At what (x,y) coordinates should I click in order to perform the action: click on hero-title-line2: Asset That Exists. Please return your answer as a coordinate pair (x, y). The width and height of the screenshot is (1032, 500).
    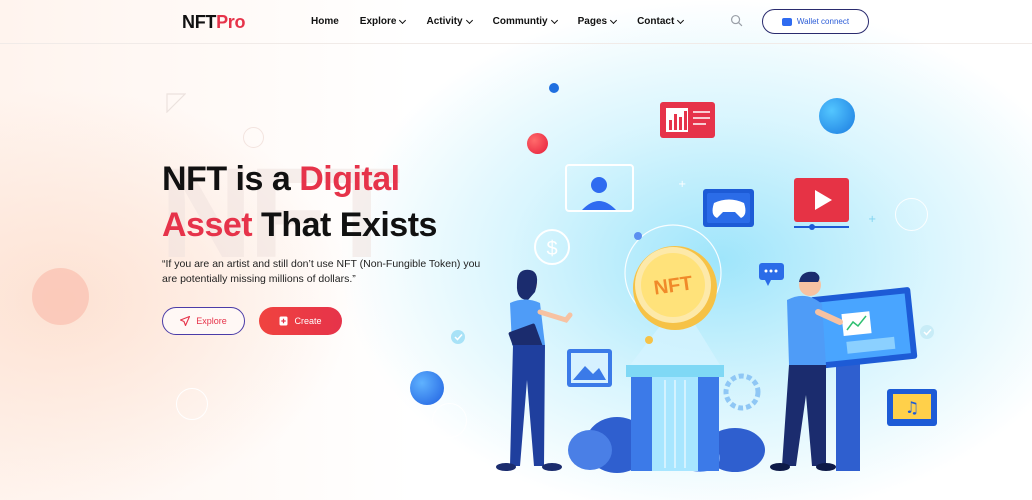
    Looking at the image, I should click on (299, 225).